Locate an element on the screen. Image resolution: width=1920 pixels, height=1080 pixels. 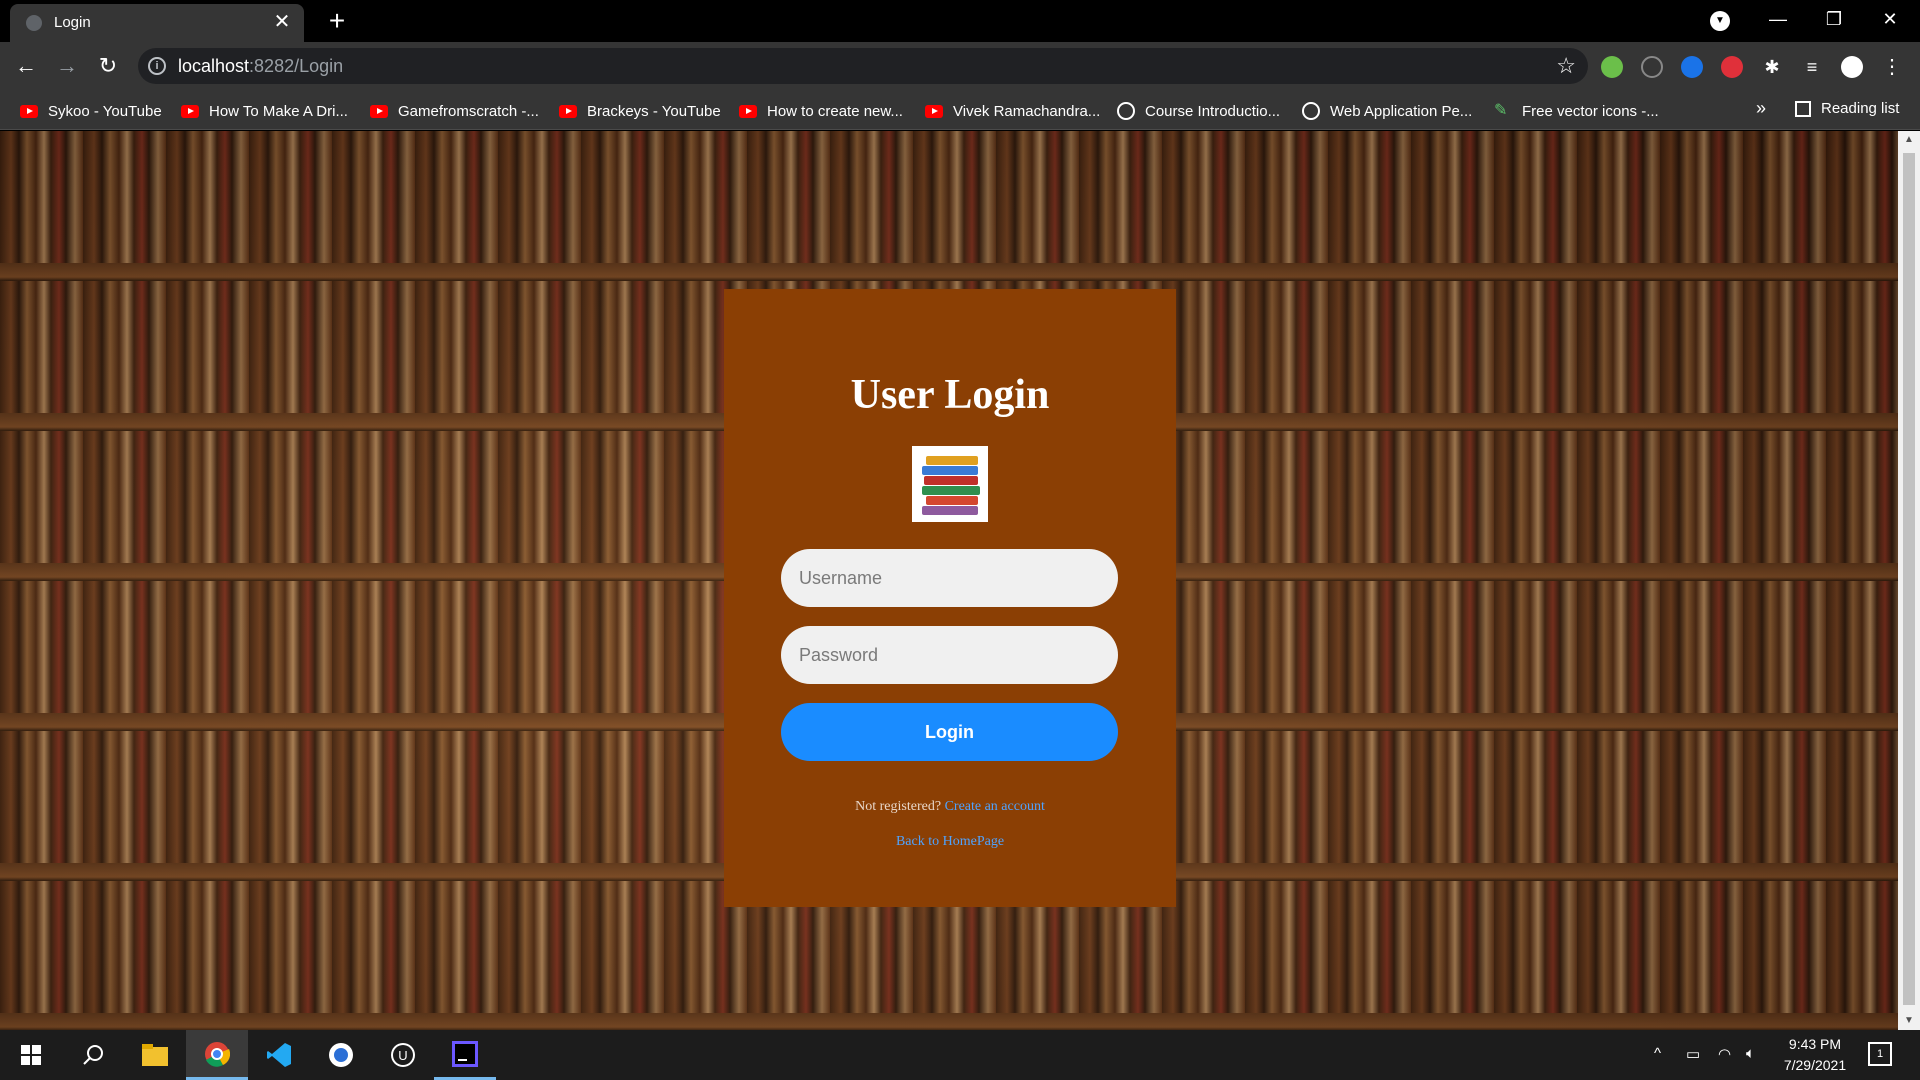
back-to-homepage-link: Back to HomePage is located at coordinates (950, 841).